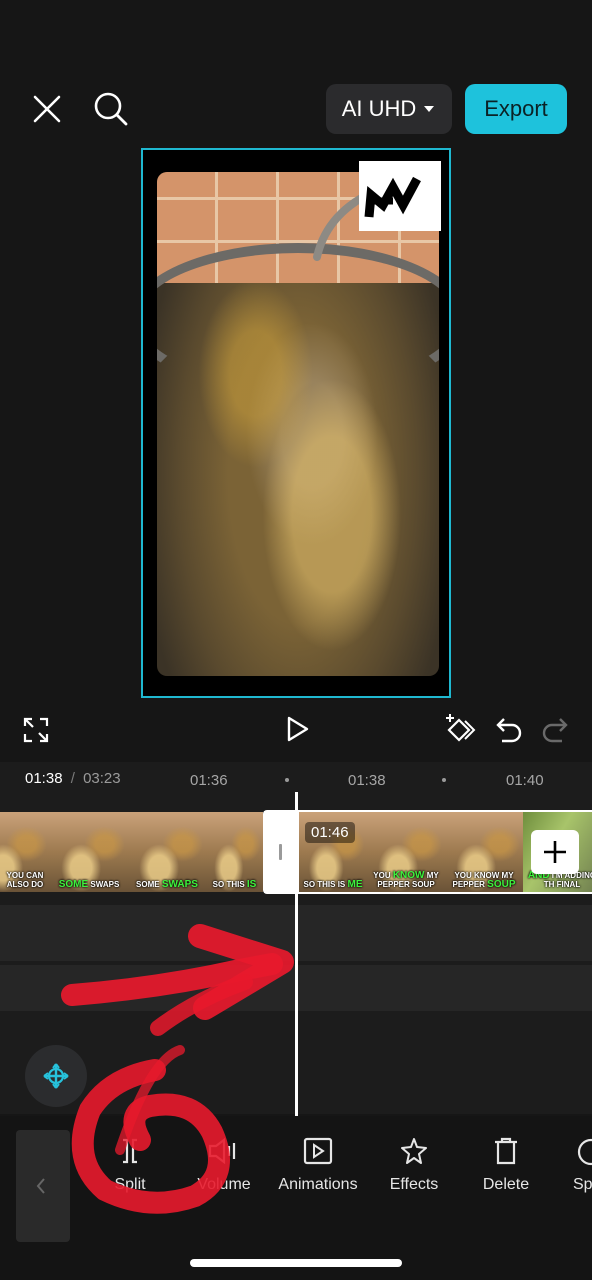 This screenshot has width=592, height=1280. I want to click on export-button: Export, so click(516, 109).